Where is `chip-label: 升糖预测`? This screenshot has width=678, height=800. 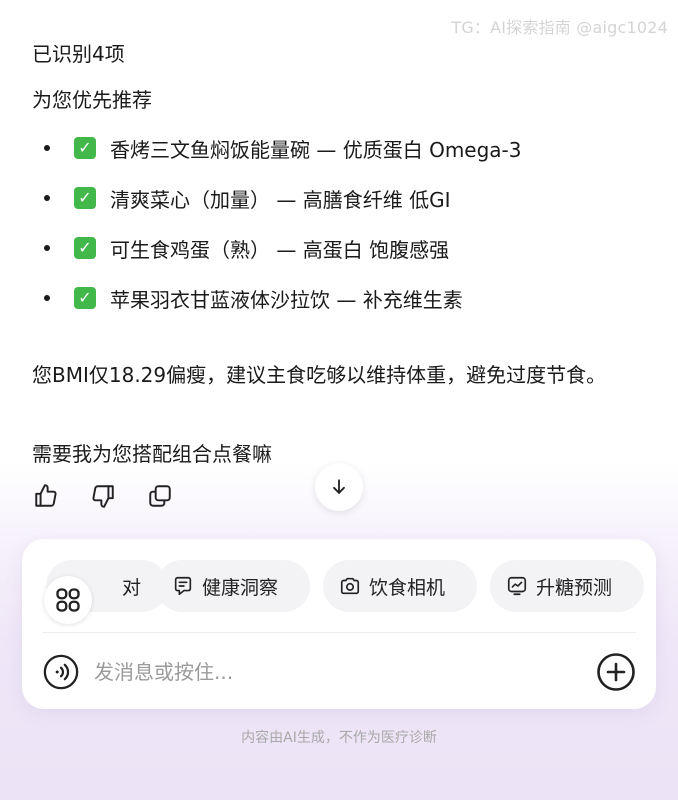
chip-label: 升糖预测 is located at coordinates (574, 587).